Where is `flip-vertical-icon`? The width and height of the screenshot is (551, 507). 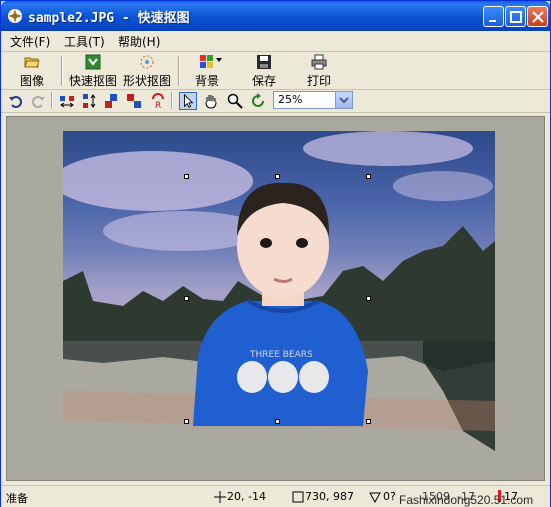
flip-vertical-icon is located at coordinates (89, 101).